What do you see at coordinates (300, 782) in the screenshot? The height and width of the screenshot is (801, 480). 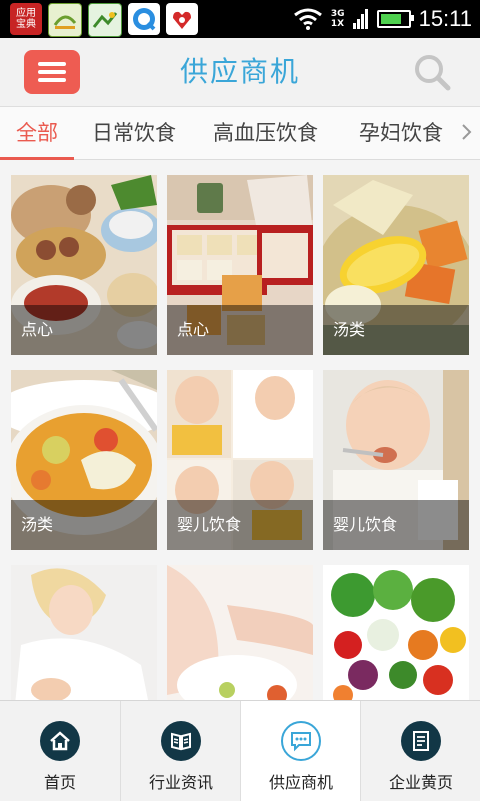 I see `nav-supply-opportunities-label: 供应商机` at bounding box center [300, 782].